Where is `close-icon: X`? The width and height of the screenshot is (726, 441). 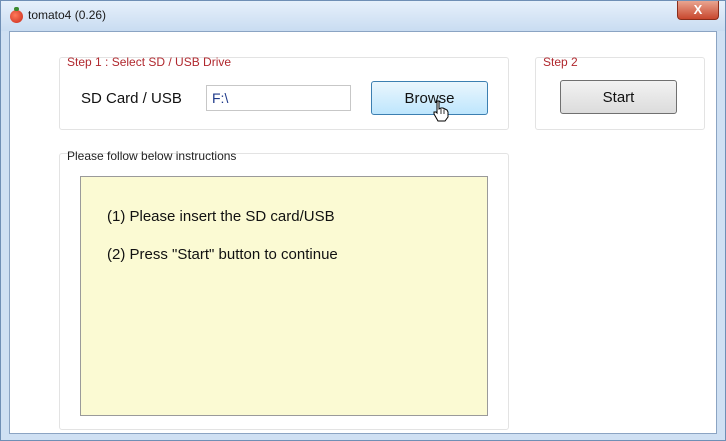
close-icon: X is located at coordinates (698, 9).